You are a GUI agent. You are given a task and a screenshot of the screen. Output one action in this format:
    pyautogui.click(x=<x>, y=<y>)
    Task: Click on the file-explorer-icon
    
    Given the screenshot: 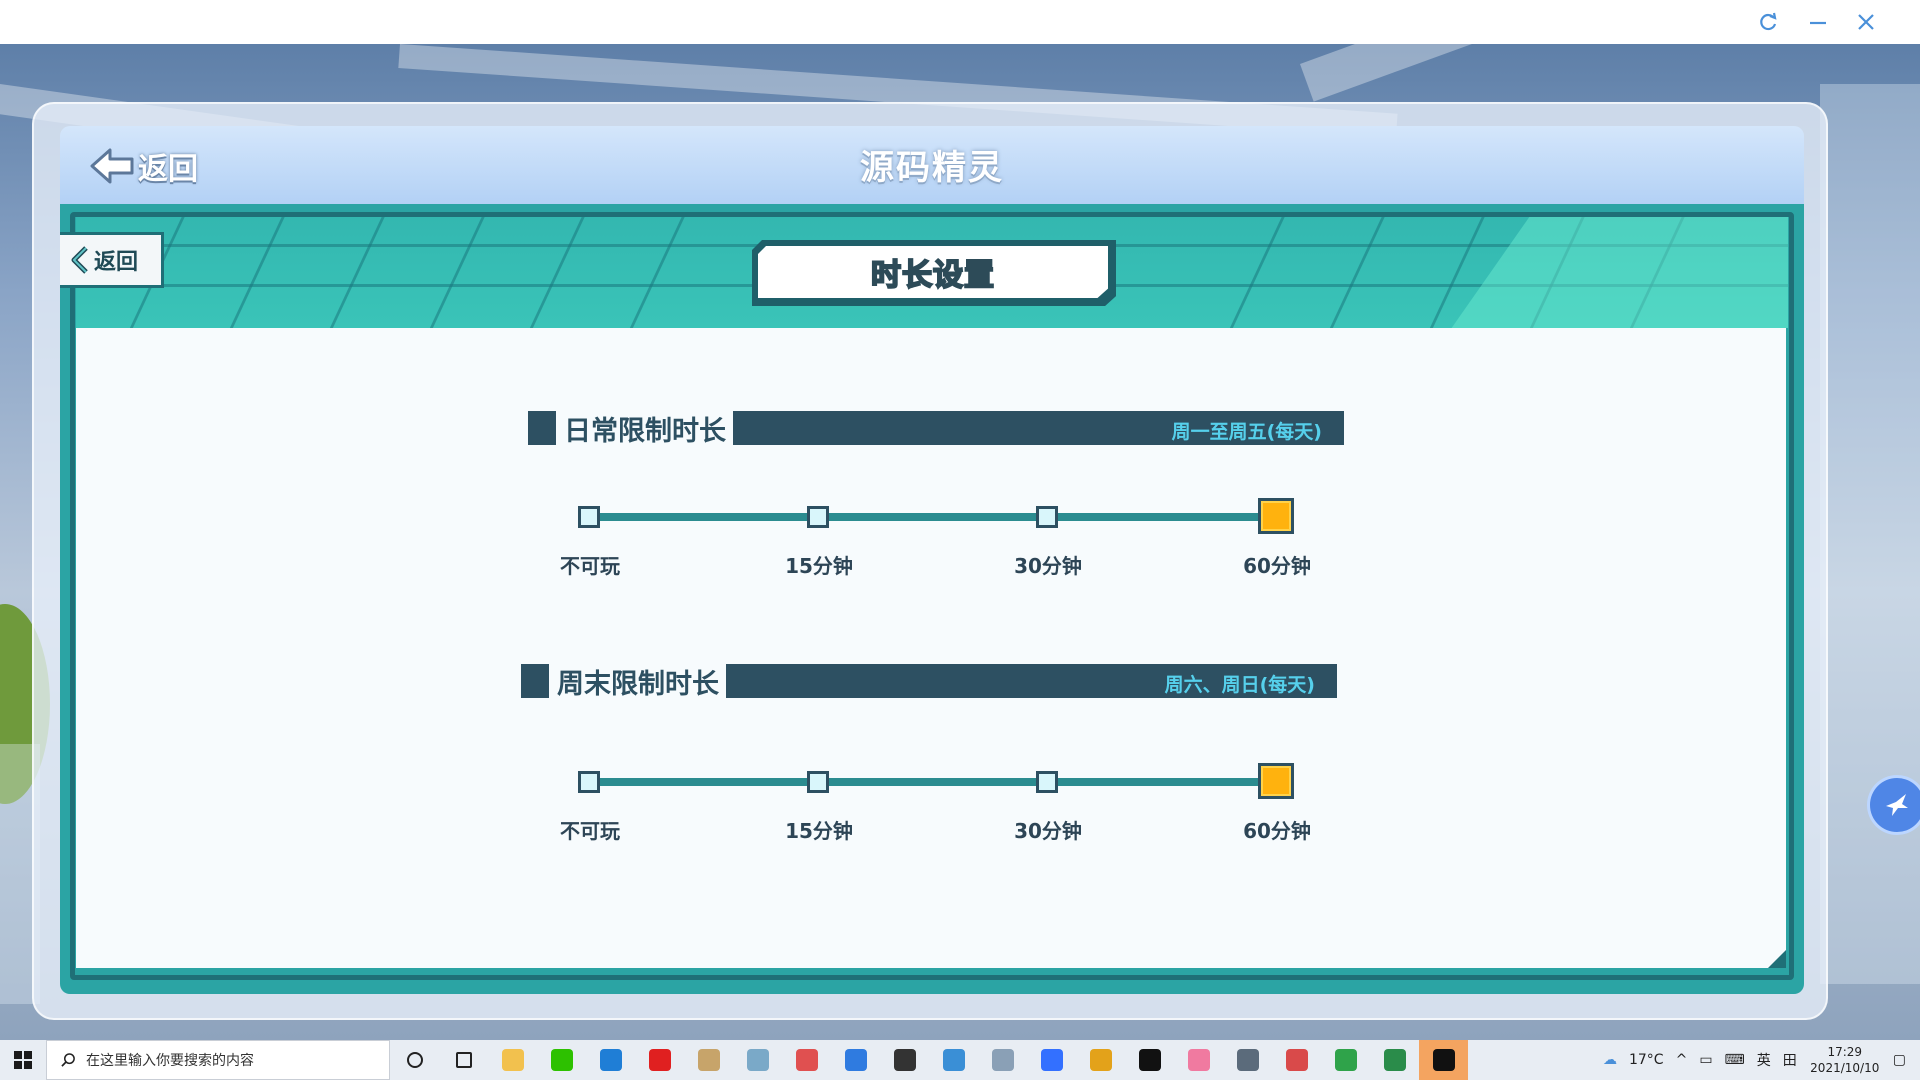 What is the action you would take?
    pyautogui.click(x=512, y=1060)
    